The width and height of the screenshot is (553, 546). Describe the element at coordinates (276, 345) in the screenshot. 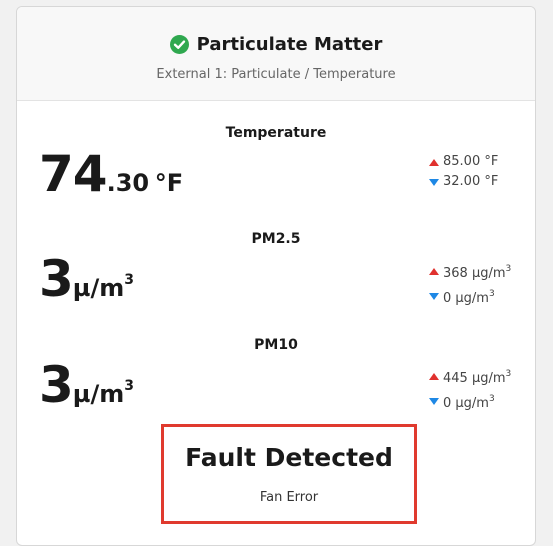

I see `pm10-label: PM10` at that location.